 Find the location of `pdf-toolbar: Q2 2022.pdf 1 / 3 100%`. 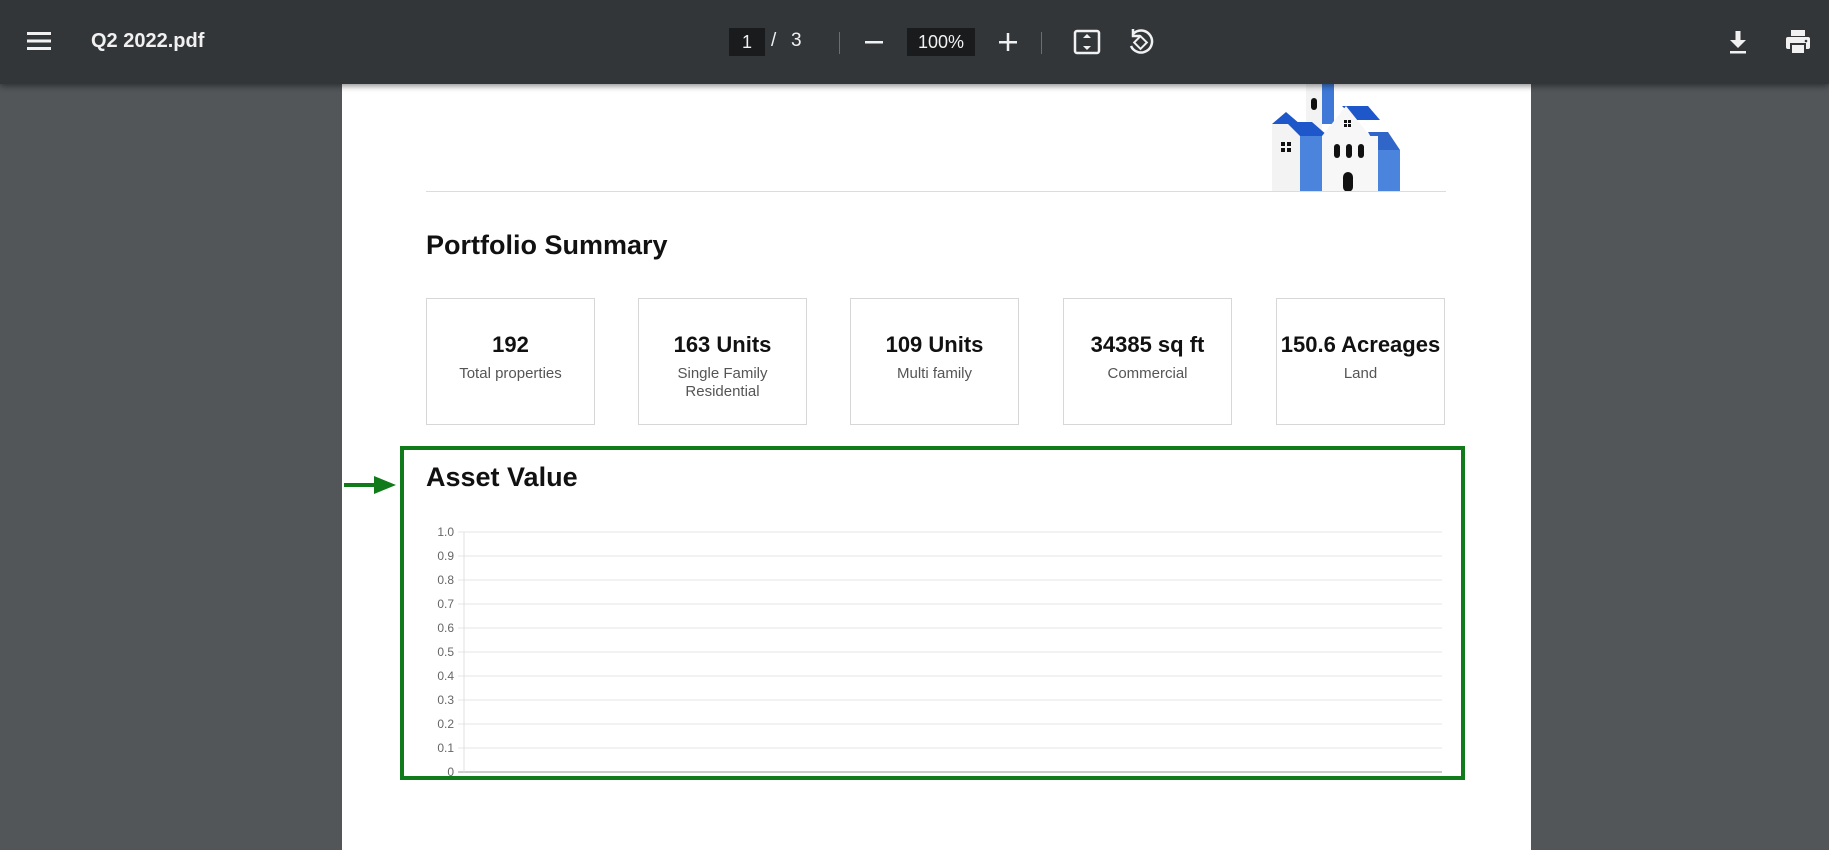

pdf-toolbar: Q2 2022.pdf 1 / 3 100% is located at coordinates (914, 42).